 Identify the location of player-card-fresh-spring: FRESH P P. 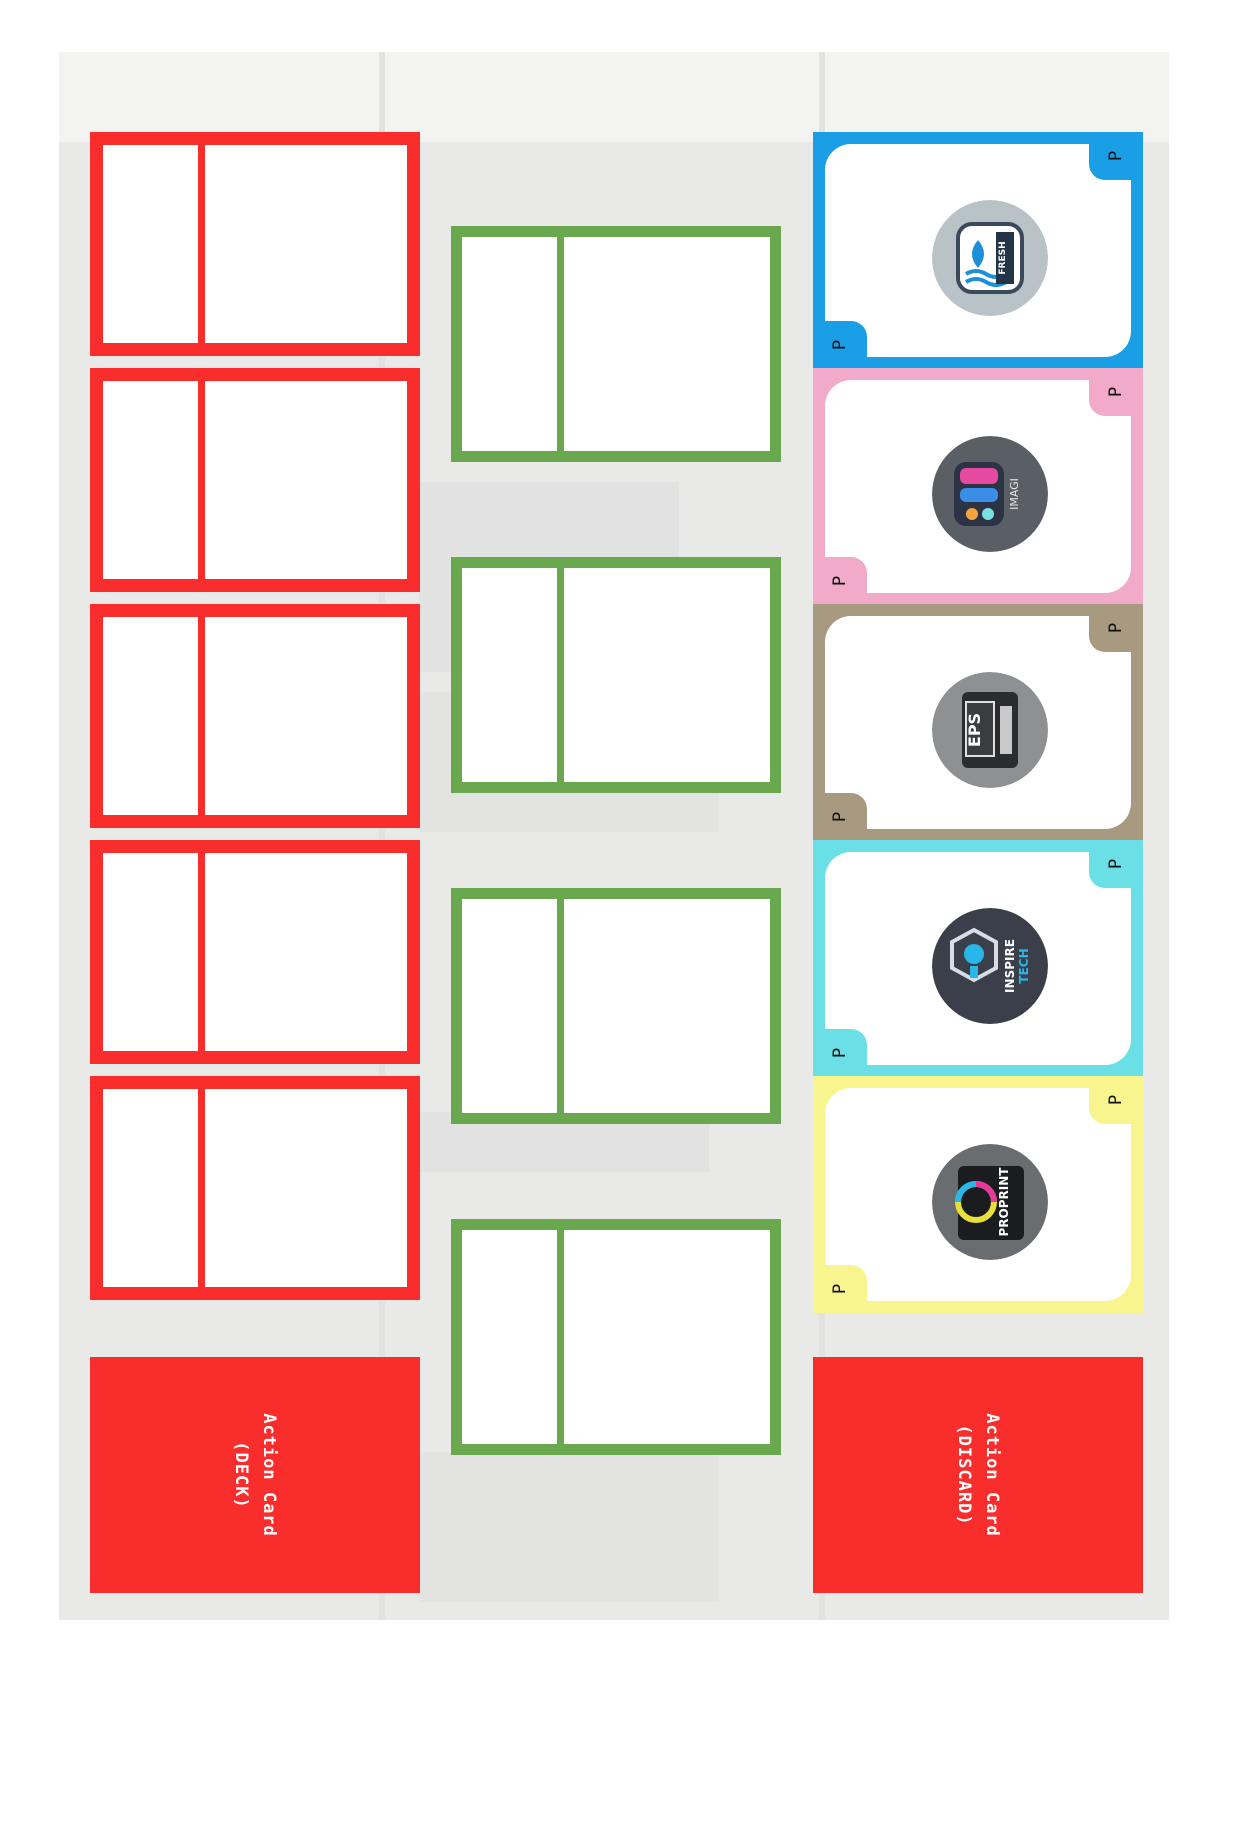
(978, 250).